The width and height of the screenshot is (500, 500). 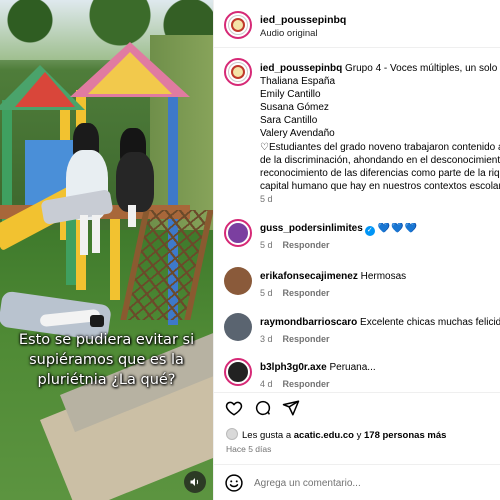 I want to click on caption-line: Valery Avendaño, so click(x=297, y=134).